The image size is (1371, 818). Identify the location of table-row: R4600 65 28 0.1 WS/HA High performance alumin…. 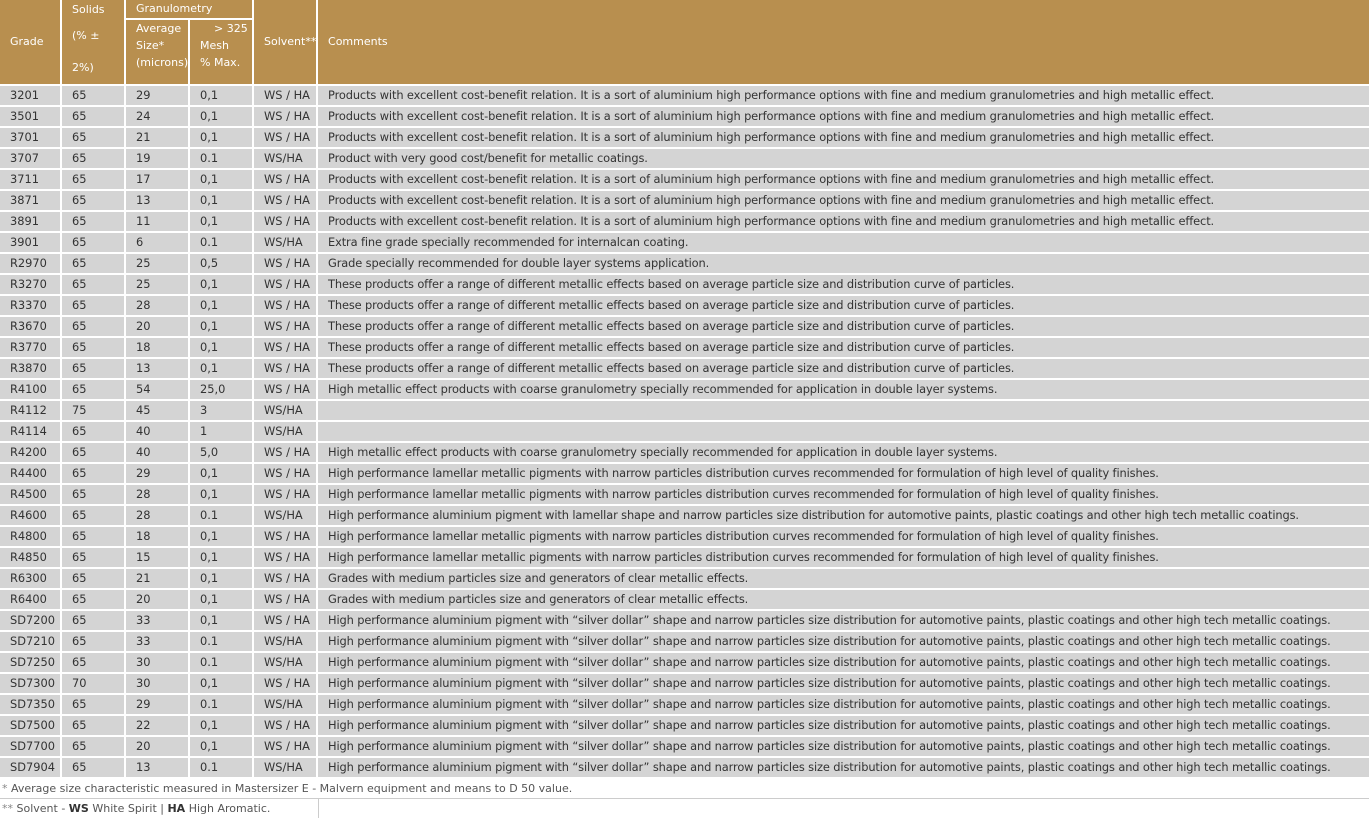
(685, 516).